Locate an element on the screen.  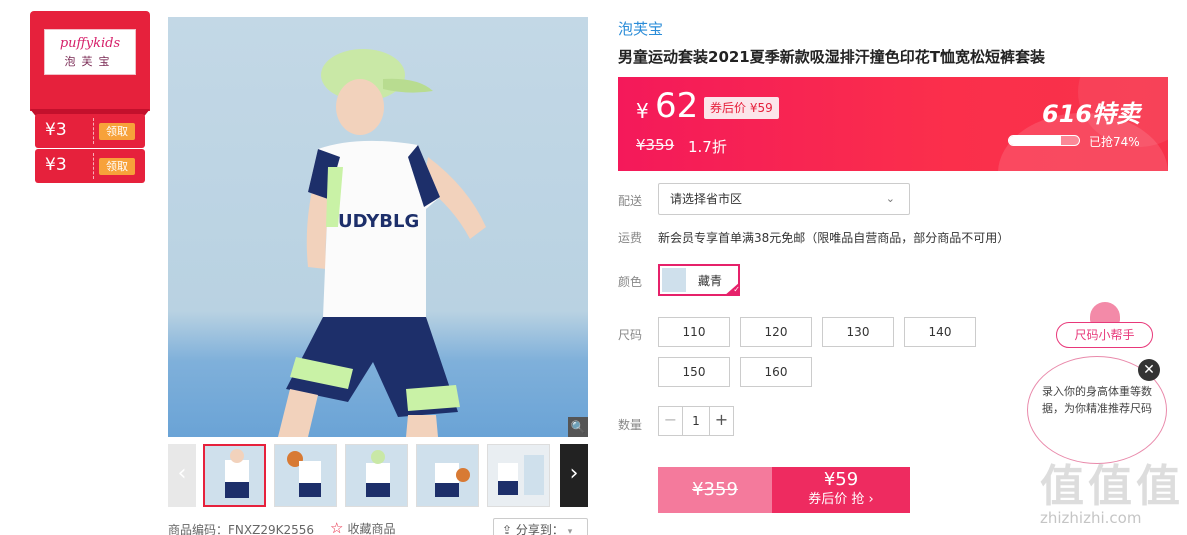
mascot-icon is located at coordinates (1105, 313).